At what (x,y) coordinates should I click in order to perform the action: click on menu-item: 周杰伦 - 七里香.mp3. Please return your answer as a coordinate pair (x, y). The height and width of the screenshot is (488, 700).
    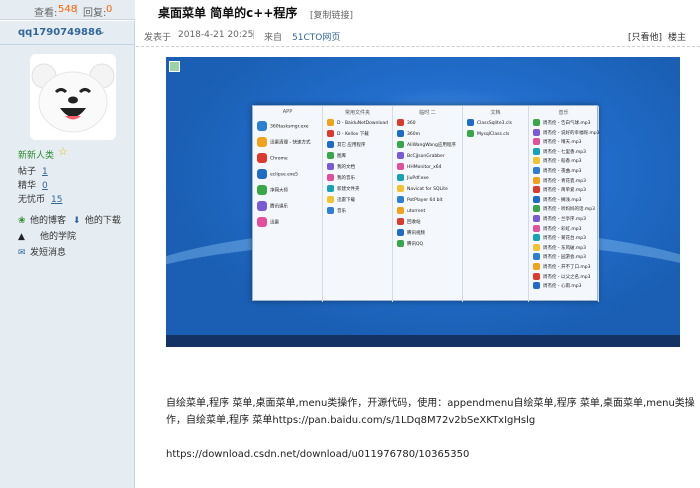
    Looking at the image, I should click on (560, 151).